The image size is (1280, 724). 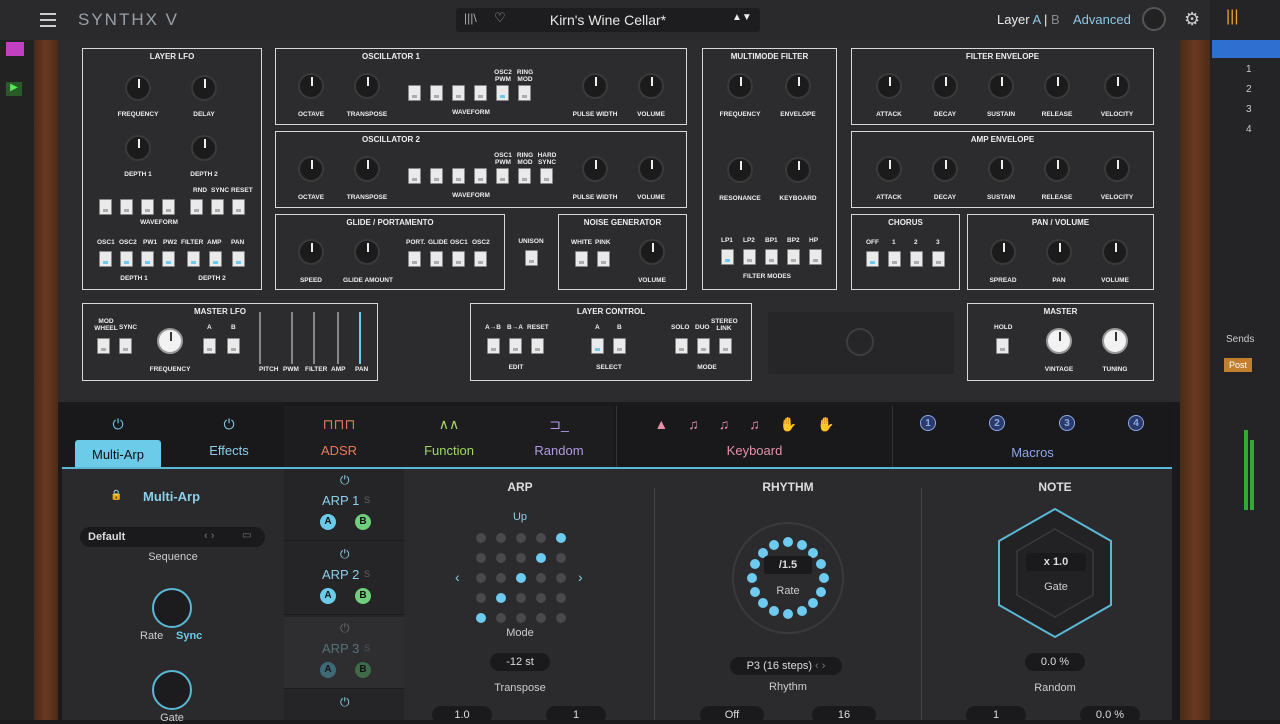 What do you see at coordinates (608, 20) in the screenshot?
I see `preset-browser: |||\ ♡ Kirn's Wine Cellar* ▲▼` at bounding box center [608, 20].